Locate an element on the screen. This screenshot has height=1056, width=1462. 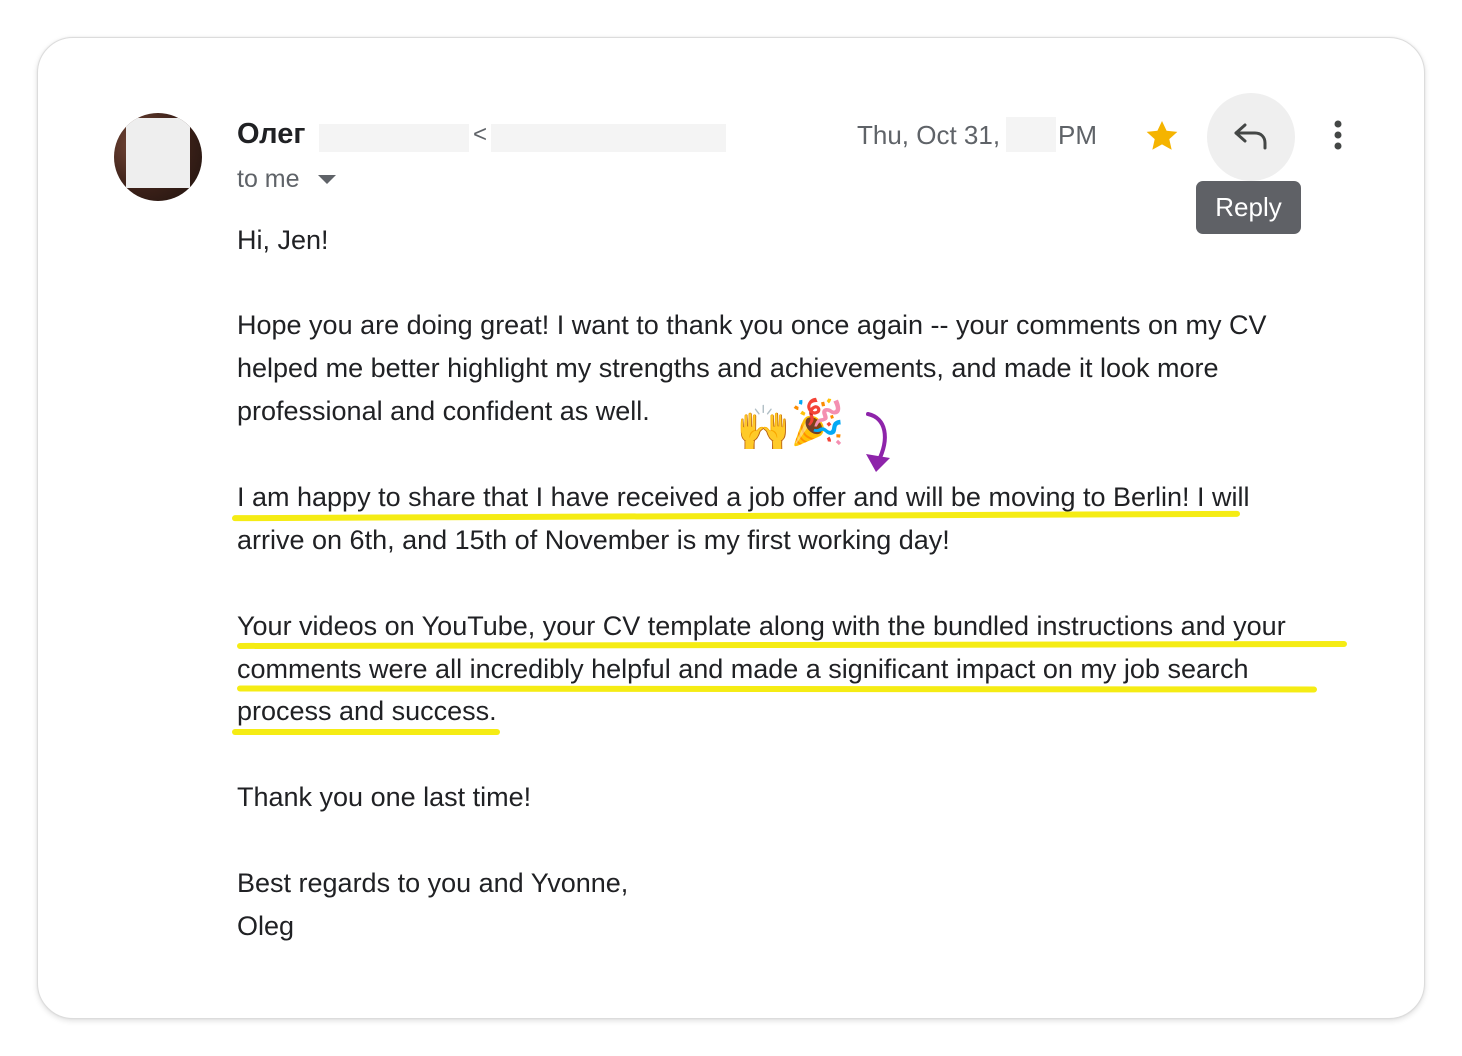
signoff-line: Best regards to you and Yvonne, is located at coordinates (433, 883).